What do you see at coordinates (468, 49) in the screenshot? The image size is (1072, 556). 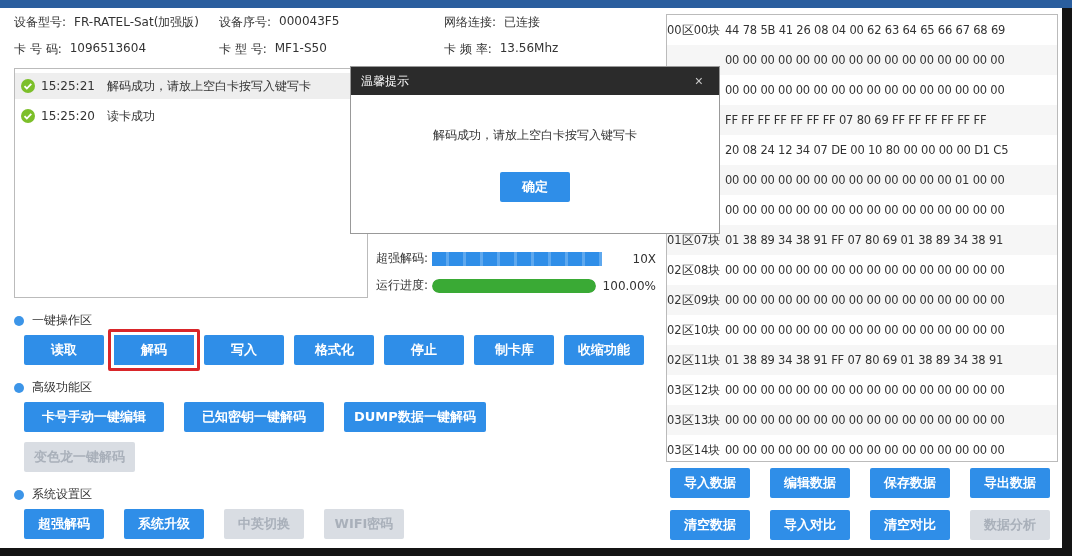 I see `info-label: 卡 频 率:` at bounding box center [468, 49].